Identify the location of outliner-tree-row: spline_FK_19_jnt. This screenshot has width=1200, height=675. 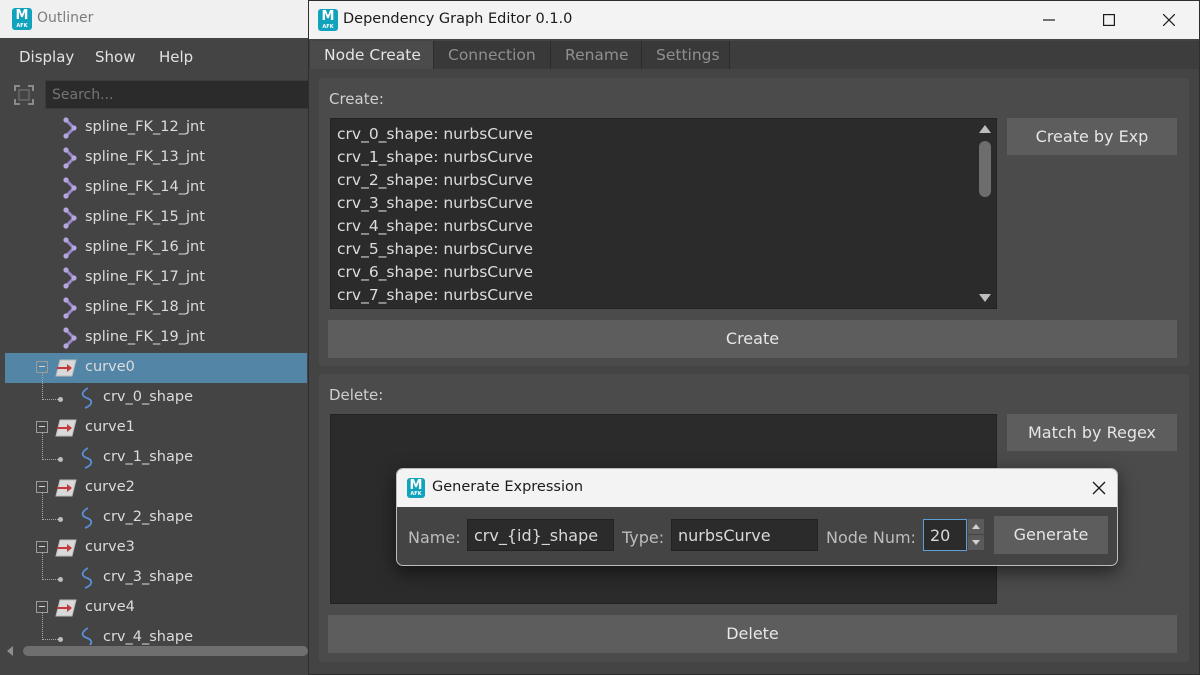
(156, 338).